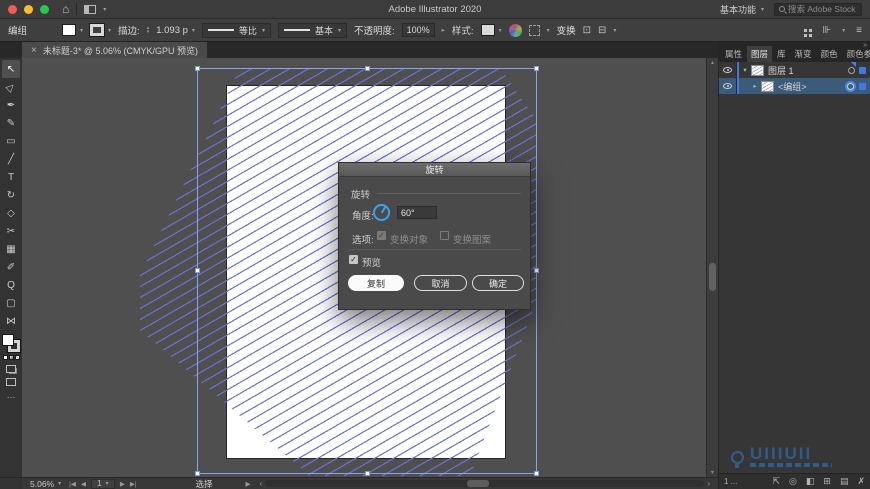 The image size is (870, 489). I want to click on vertical-scrollbar: ▴ ▾, so click(712, 267).